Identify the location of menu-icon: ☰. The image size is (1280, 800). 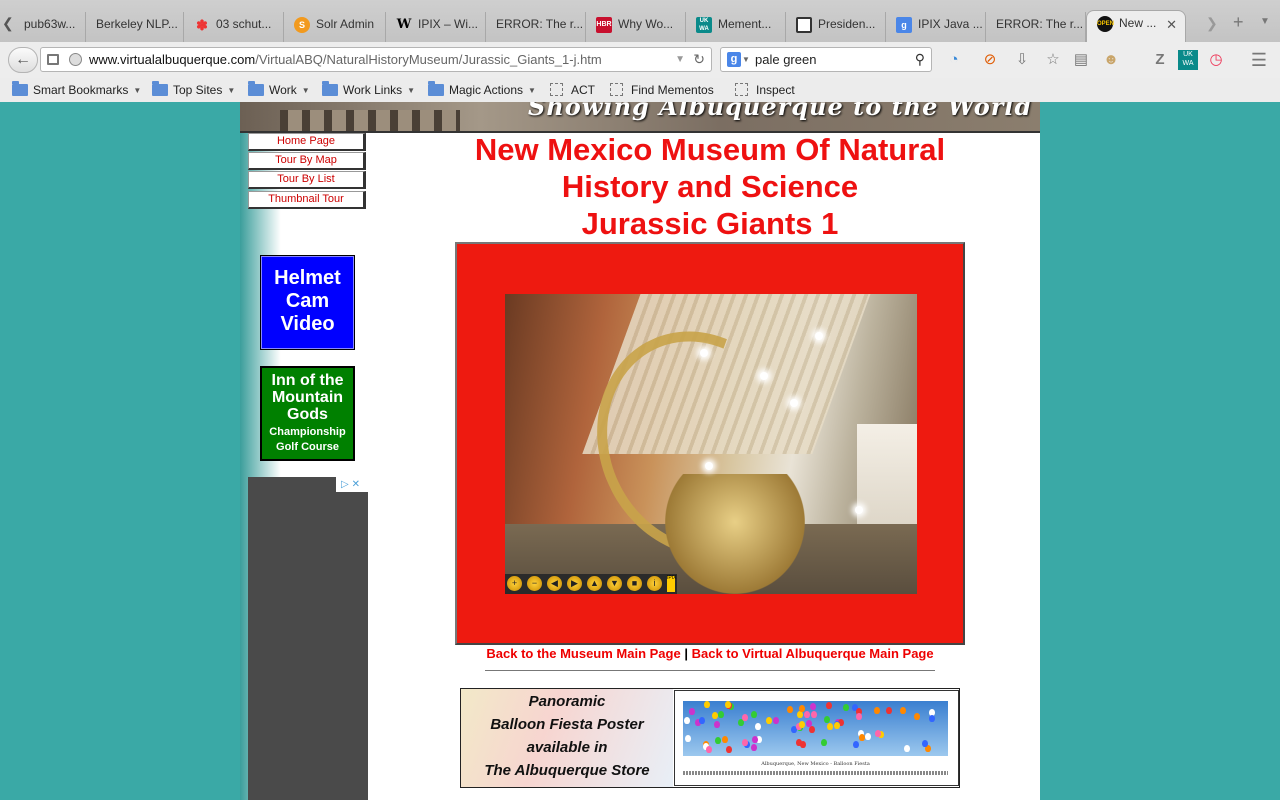
(1259, 60).